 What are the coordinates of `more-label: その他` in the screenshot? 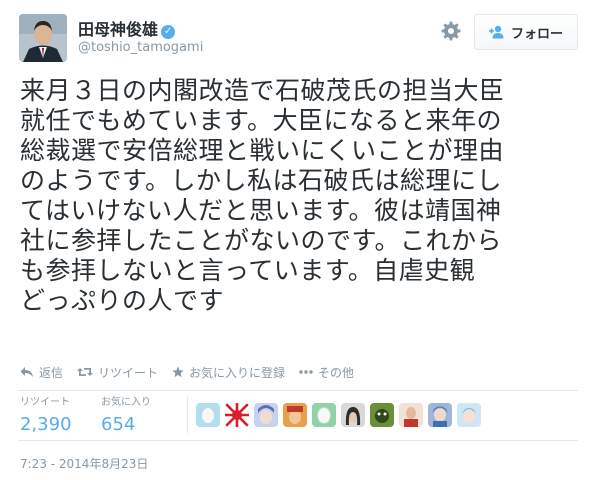 It's located at (336, 372).